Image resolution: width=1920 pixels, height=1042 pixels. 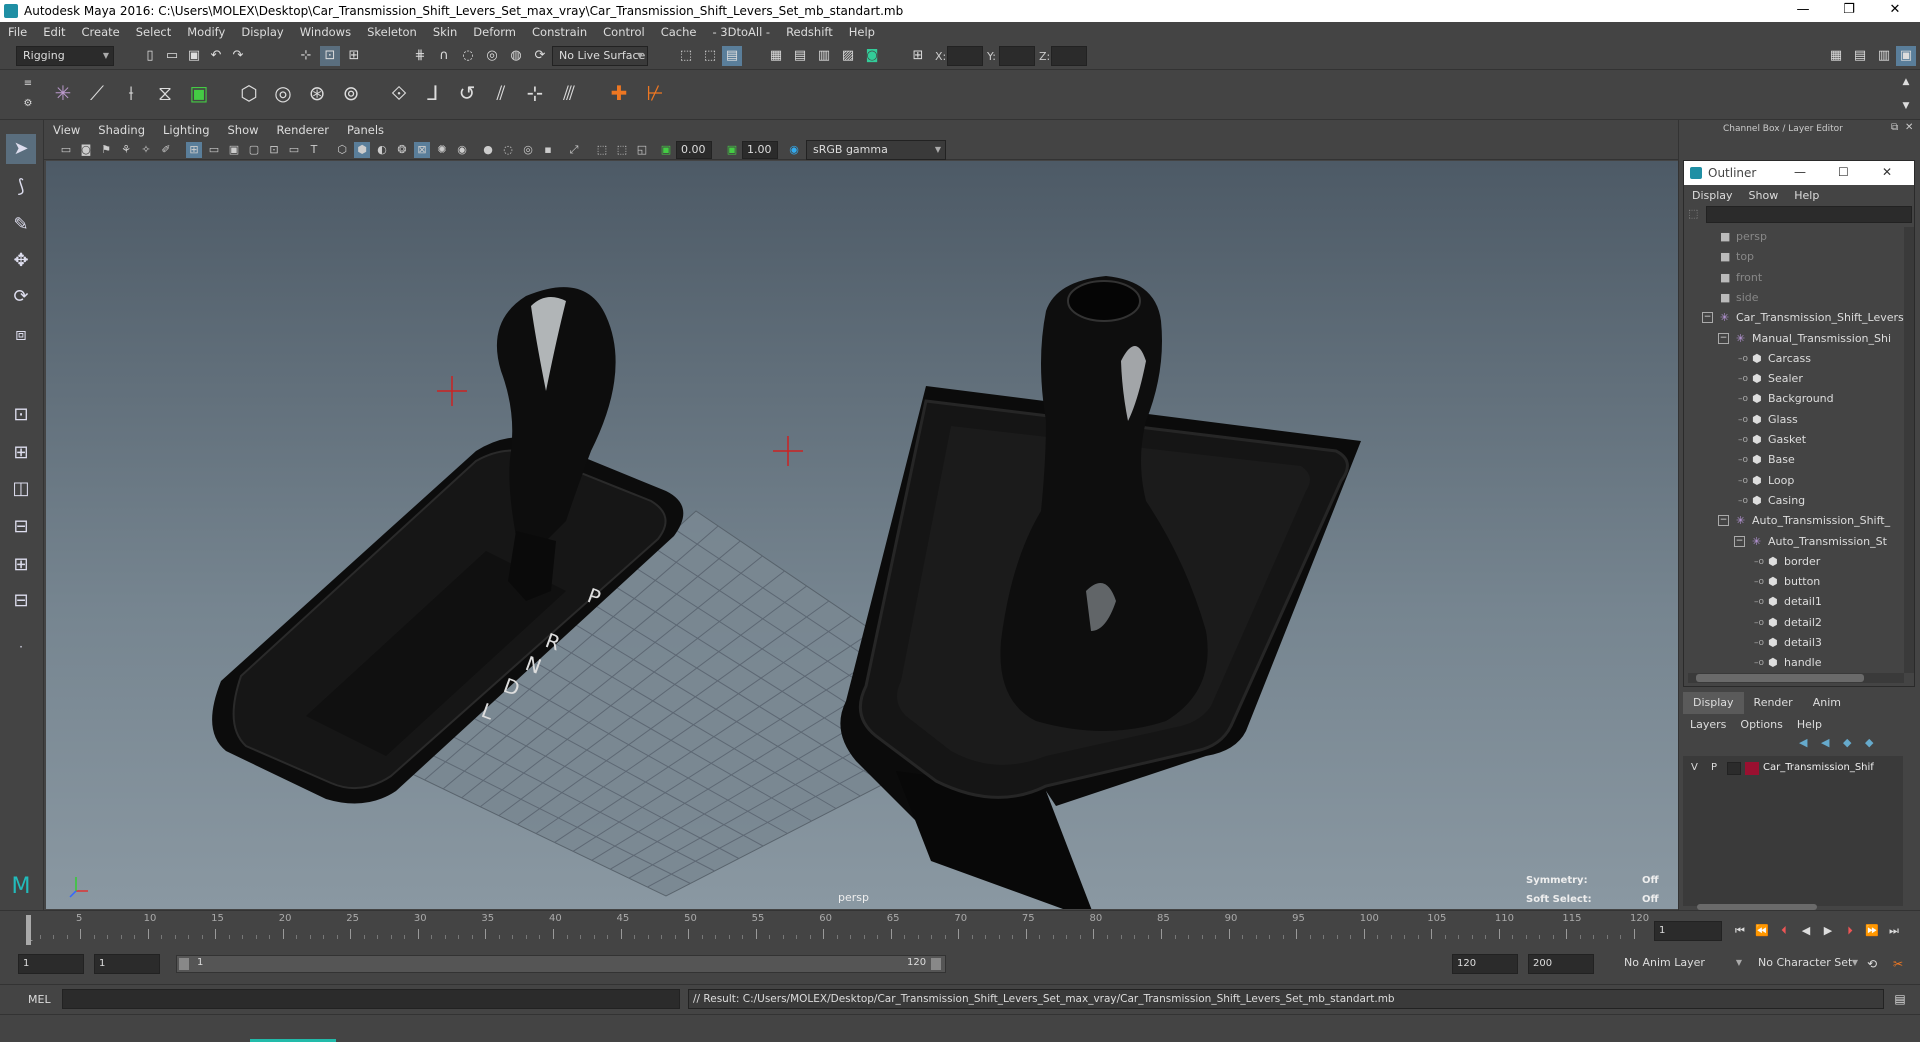 I want to click on menu-create: Create, so click(x=101, y=32).